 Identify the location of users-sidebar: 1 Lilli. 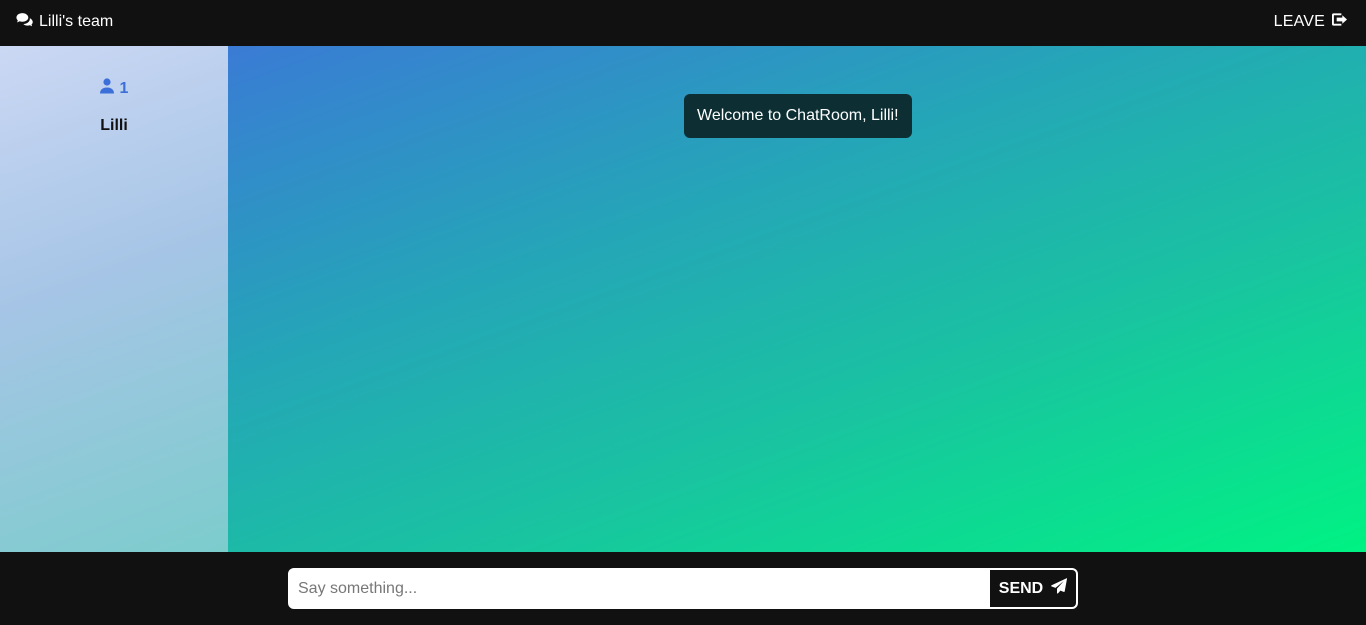
(114, 299).